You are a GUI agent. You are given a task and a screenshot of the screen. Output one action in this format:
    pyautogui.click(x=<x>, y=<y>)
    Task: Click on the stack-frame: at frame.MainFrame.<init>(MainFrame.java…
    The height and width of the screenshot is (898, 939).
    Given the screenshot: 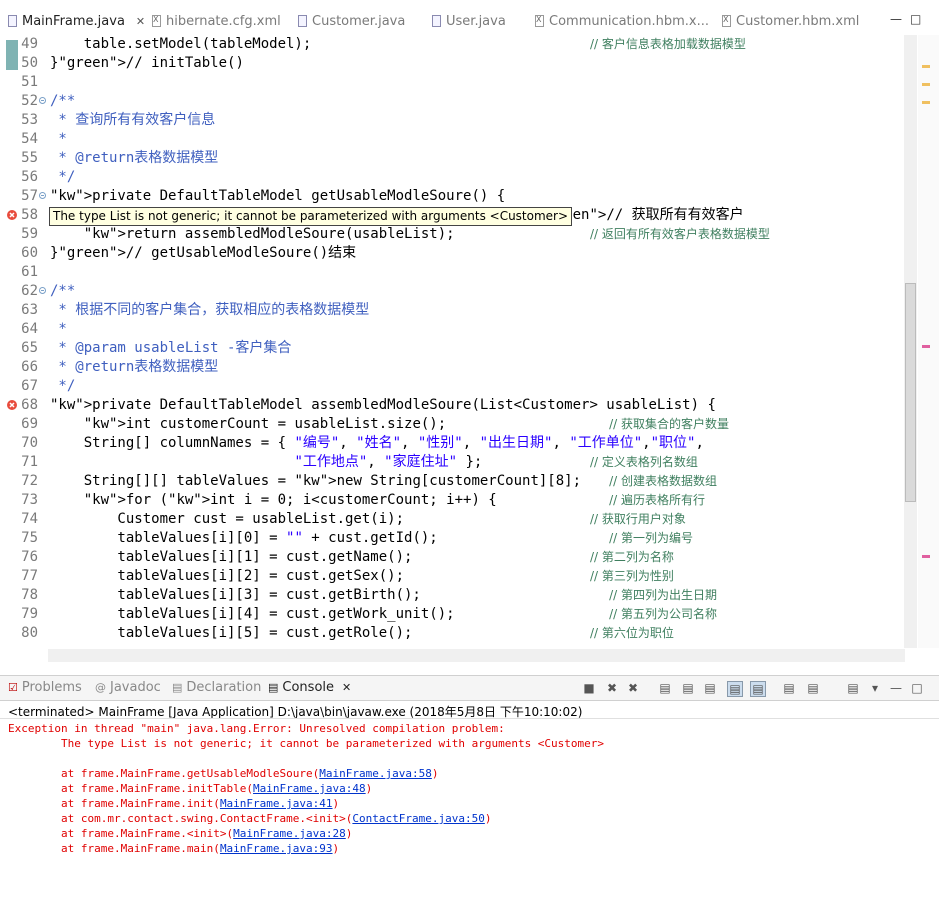 What is the action you would take?
    pyautogui.click(x=180, y=833)
    